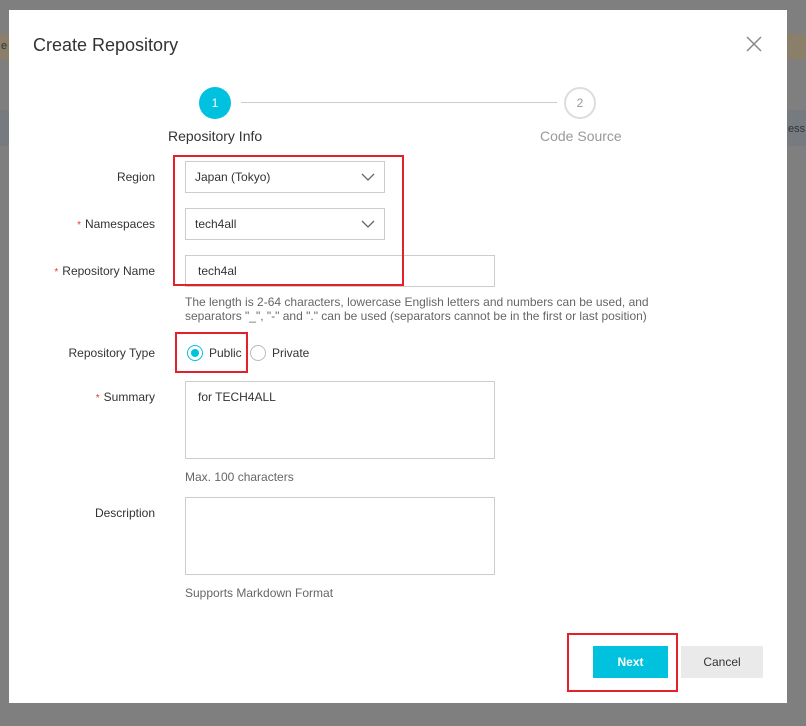 This screenshot has width=806, height=726. I want to click on repository-name-label: * Repository Name, so click(104, 271).